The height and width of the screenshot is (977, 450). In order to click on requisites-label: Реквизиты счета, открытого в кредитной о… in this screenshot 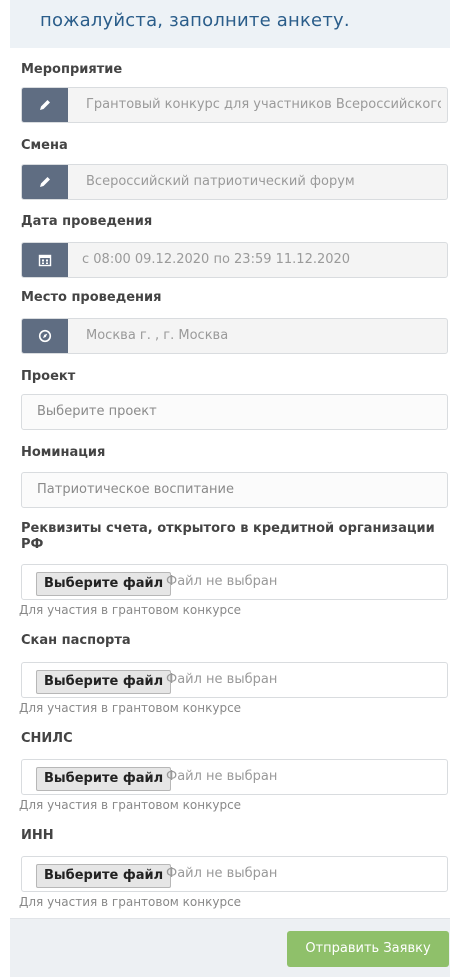, I will do `click(228, 536)`.